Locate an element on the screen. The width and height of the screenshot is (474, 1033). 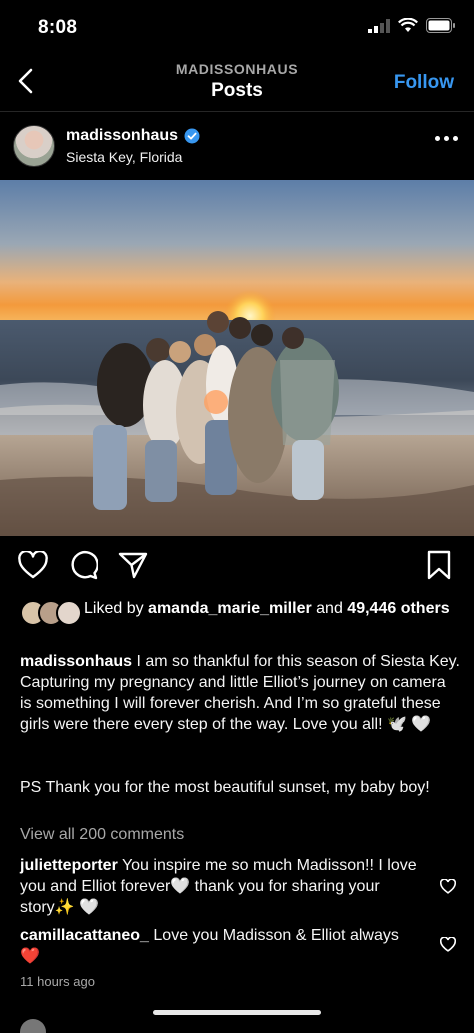
post-username: madissonhaus is located at coordinates (122, 136).